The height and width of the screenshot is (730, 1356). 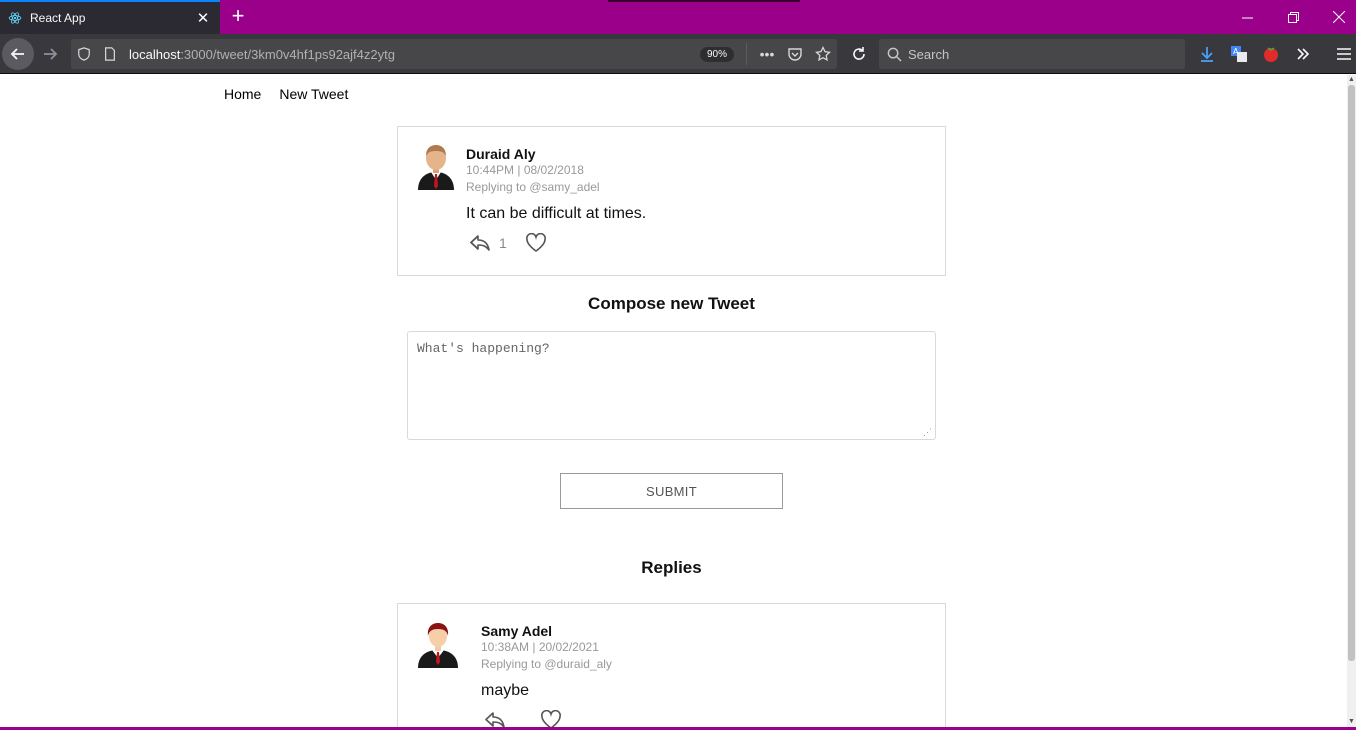 I want to click on url-host: localhost, so click(x=155, y=54).